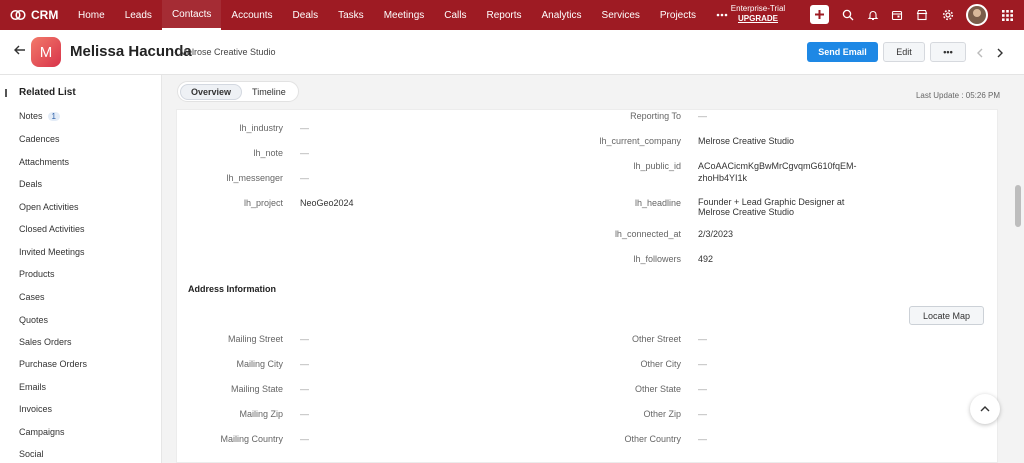  I want to click on sidebar-item-label: Invoices, so click(36, 409).